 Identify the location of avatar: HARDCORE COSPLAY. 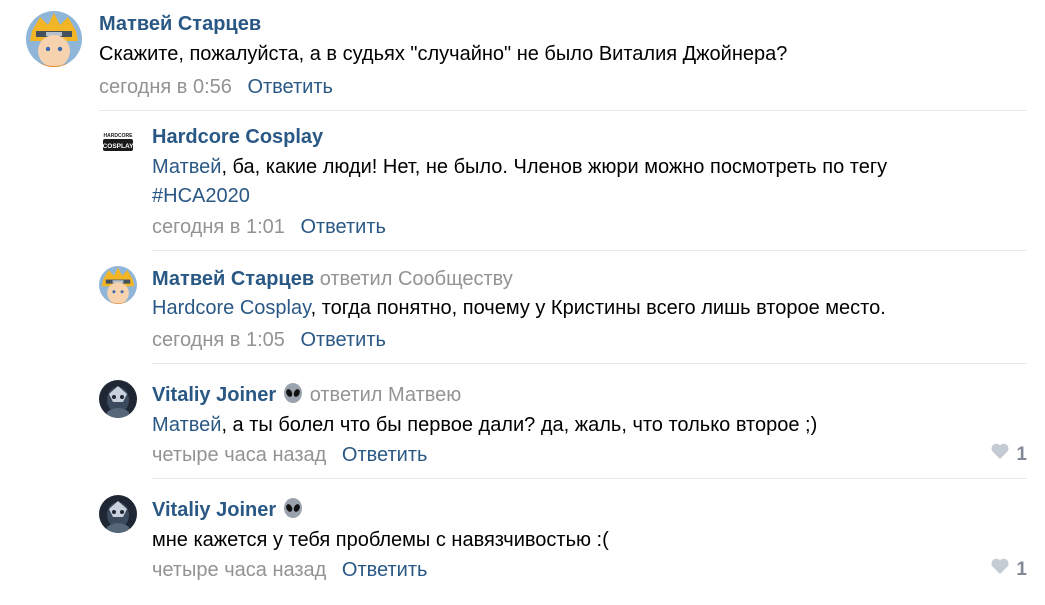
(118, 144).